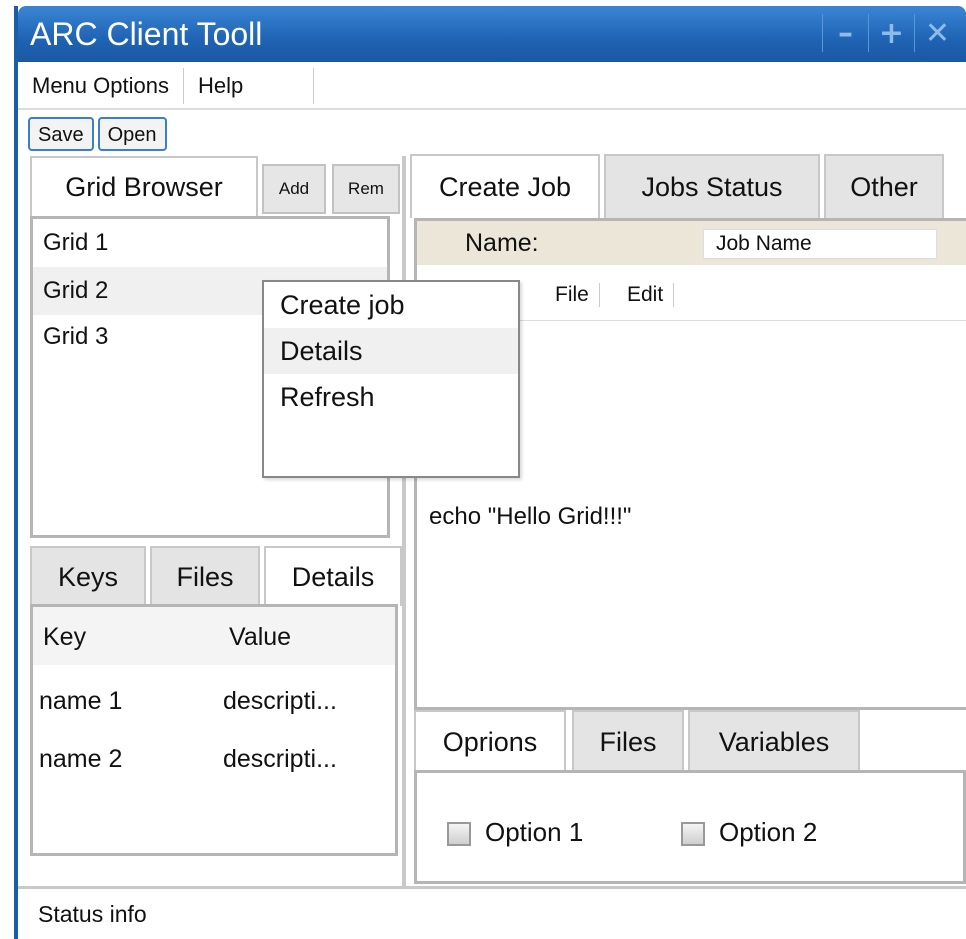 This screenshot has height=939, width=966. I want to click on status-text: Status info, so click(92, 914).